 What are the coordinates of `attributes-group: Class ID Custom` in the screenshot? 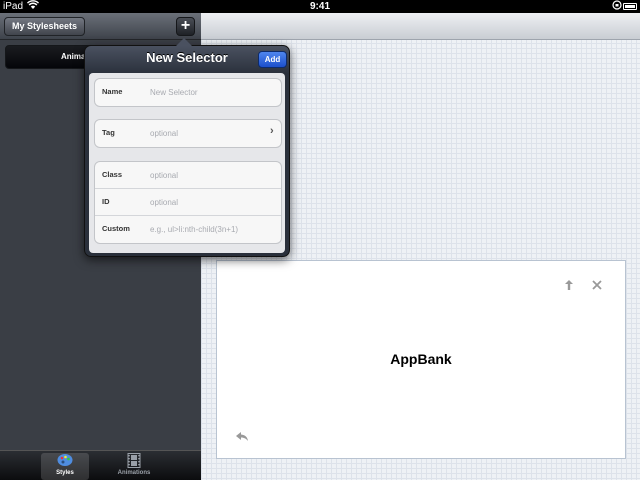 It's located at (188, 202).